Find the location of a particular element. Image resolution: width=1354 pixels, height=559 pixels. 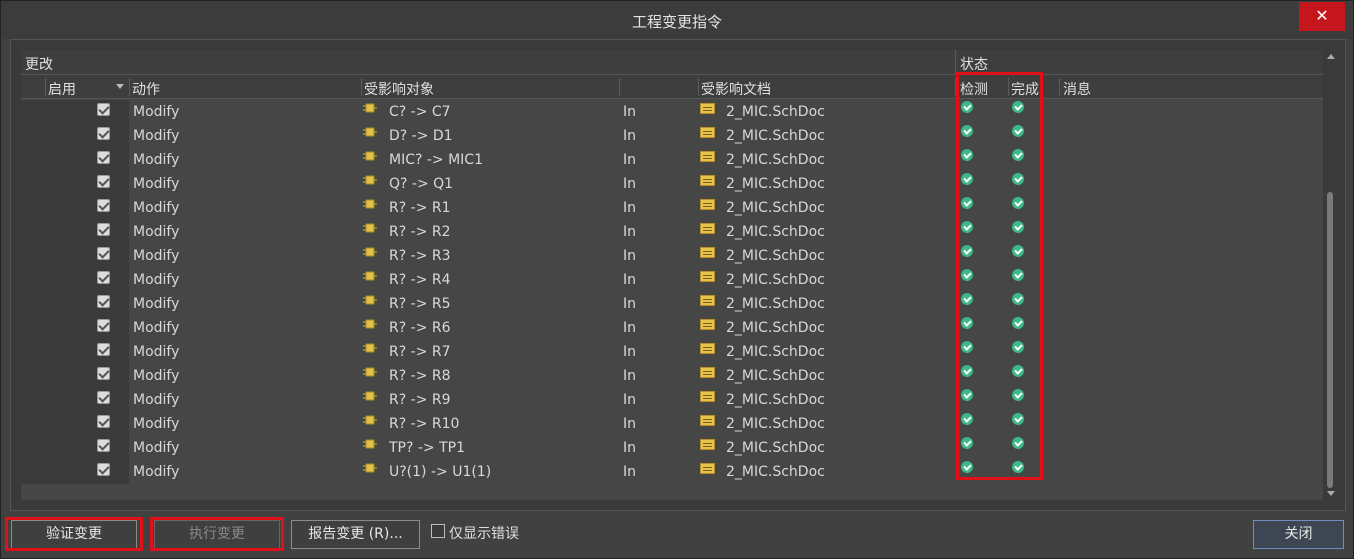

validate-changes-button: 验证变更 is located at coordinates (74, 534).